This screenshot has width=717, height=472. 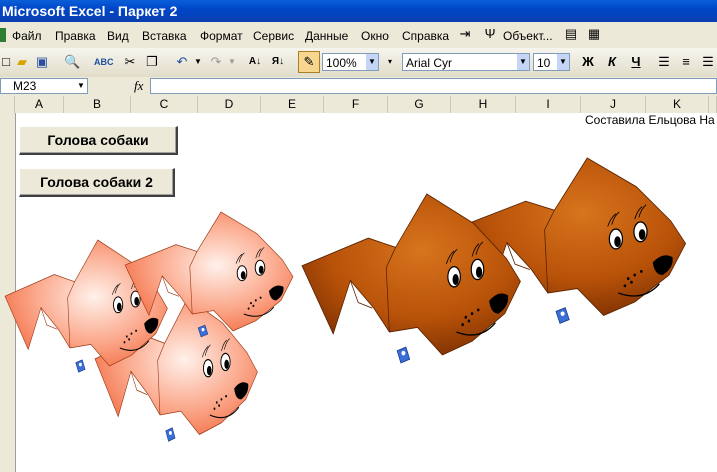 I want to click on menu-view: Вид, so click(x=118, y=36).